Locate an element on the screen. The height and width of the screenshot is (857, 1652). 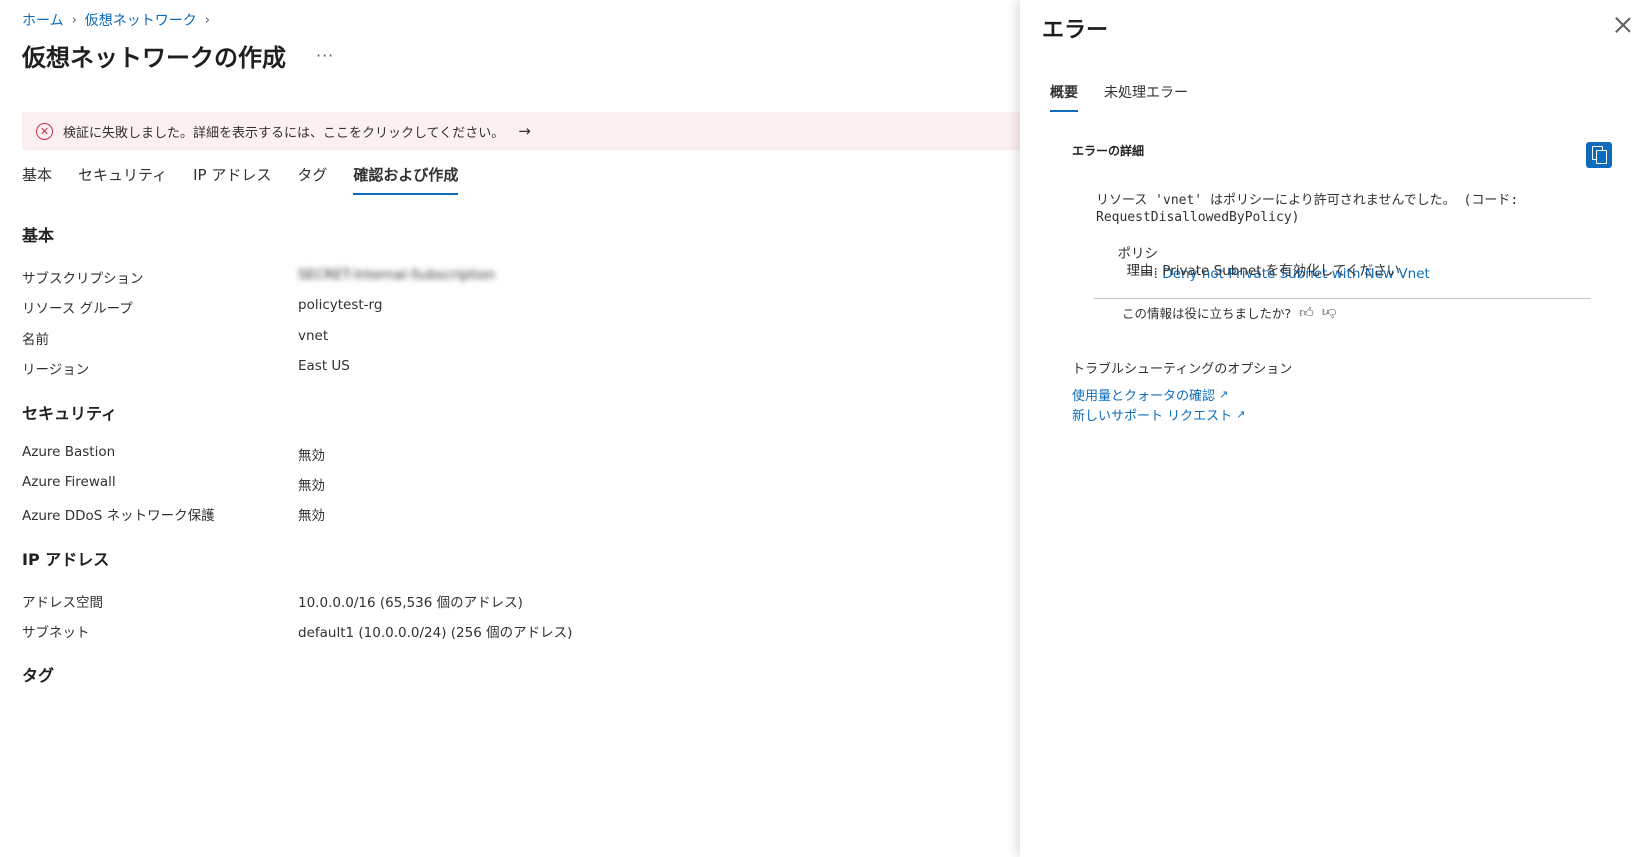
error-circle-icon: ✕ is located at coordinates (44, 131).